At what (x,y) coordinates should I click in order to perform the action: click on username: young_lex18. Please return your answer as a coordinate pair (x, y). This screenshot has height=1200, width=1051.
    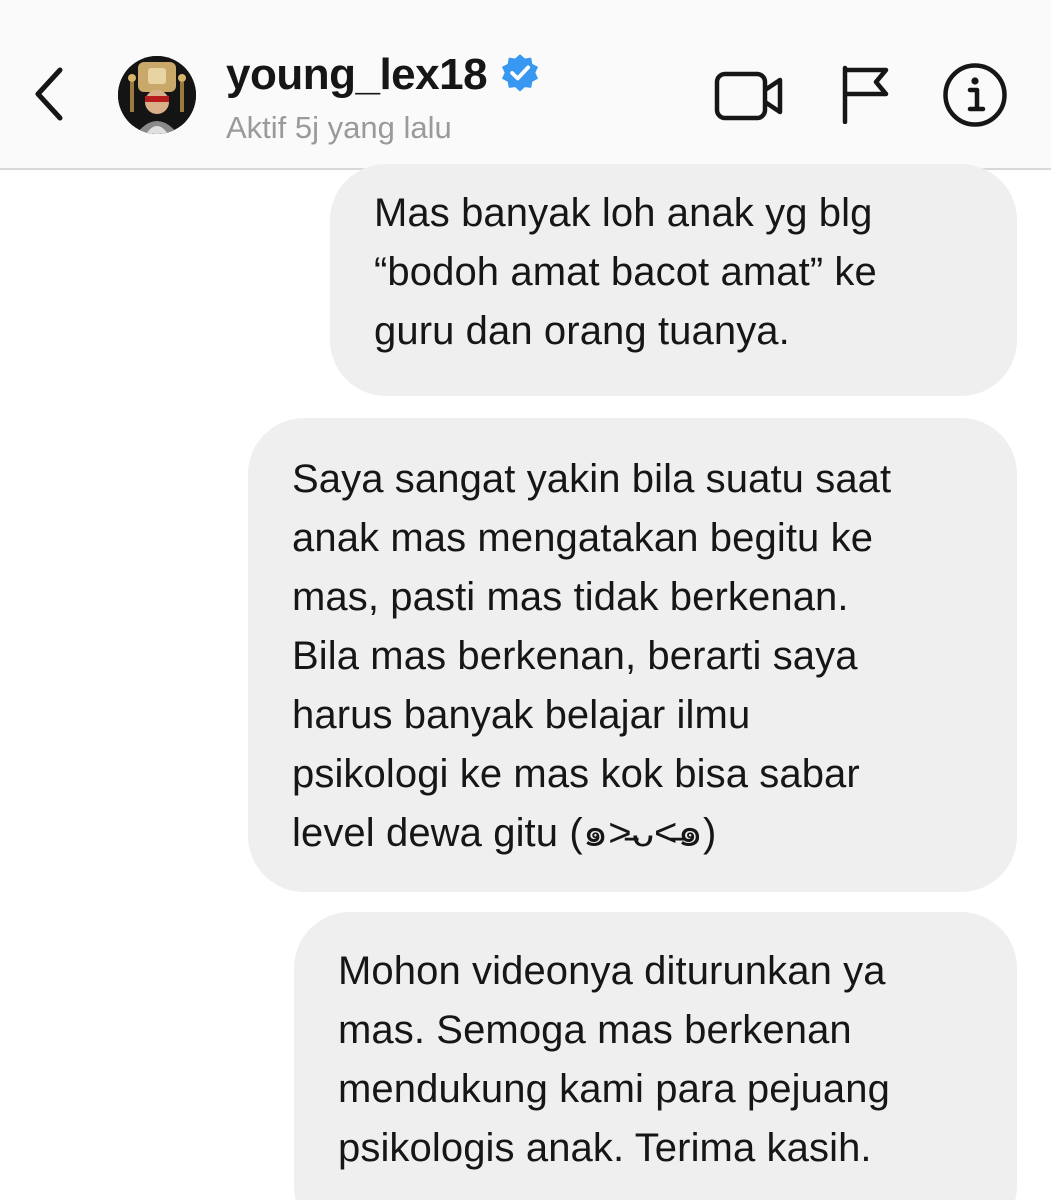
    Looking at the image, I should click on (357, 74).